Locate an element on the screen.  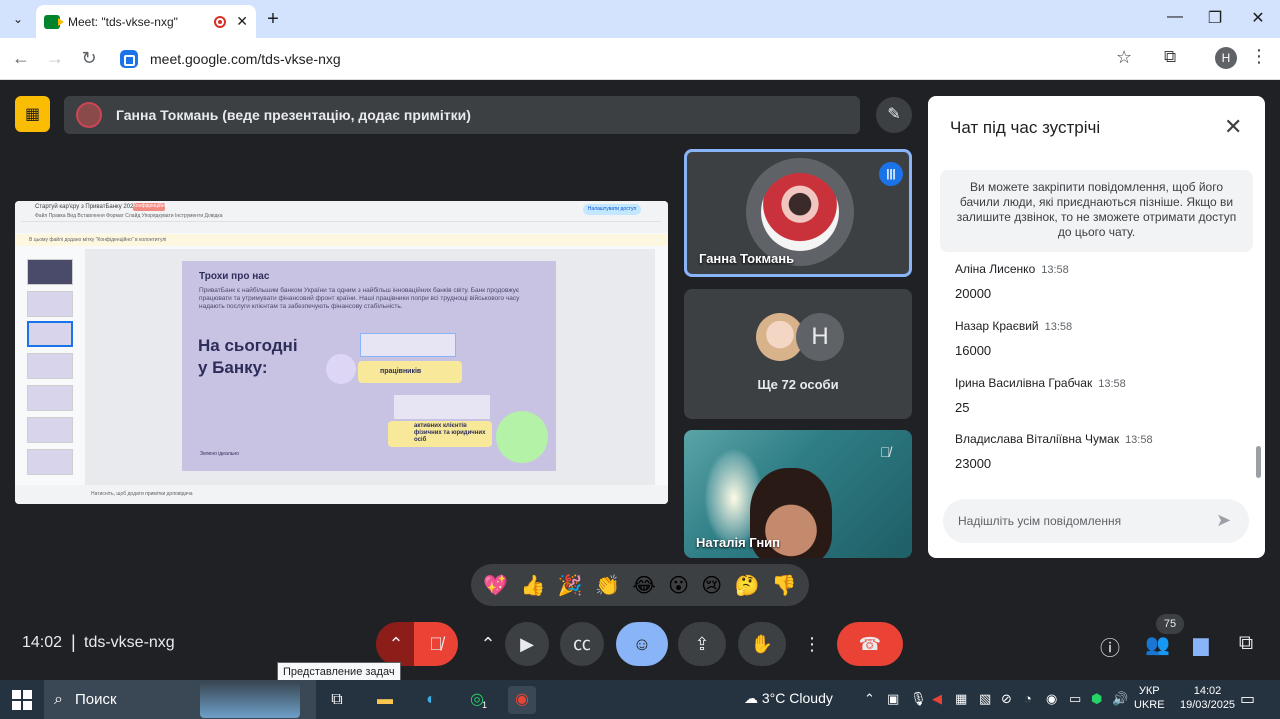
meet-favicon-icon is located at coordinates (54, 21).